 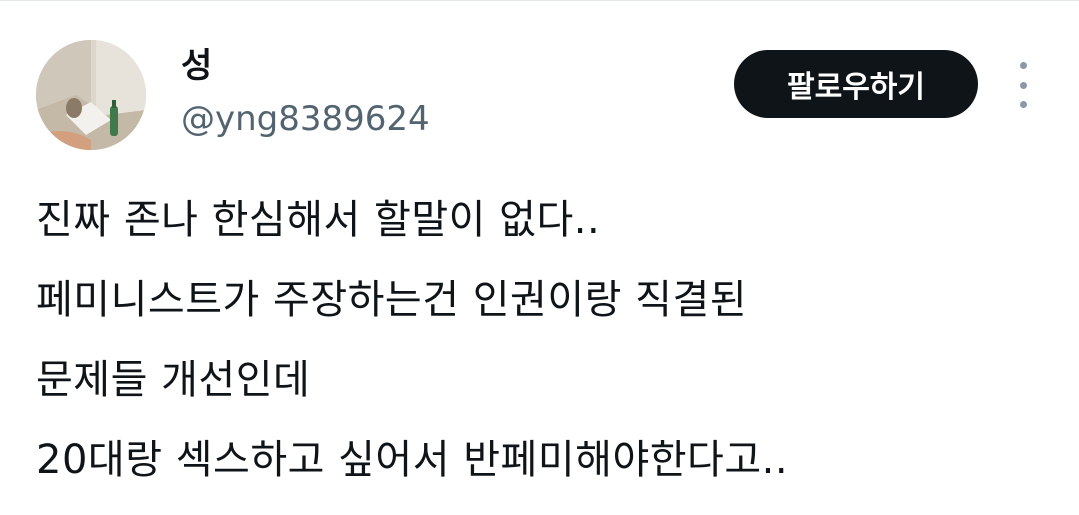 I want to click on more-options-button, so click(x=1023, y=85).